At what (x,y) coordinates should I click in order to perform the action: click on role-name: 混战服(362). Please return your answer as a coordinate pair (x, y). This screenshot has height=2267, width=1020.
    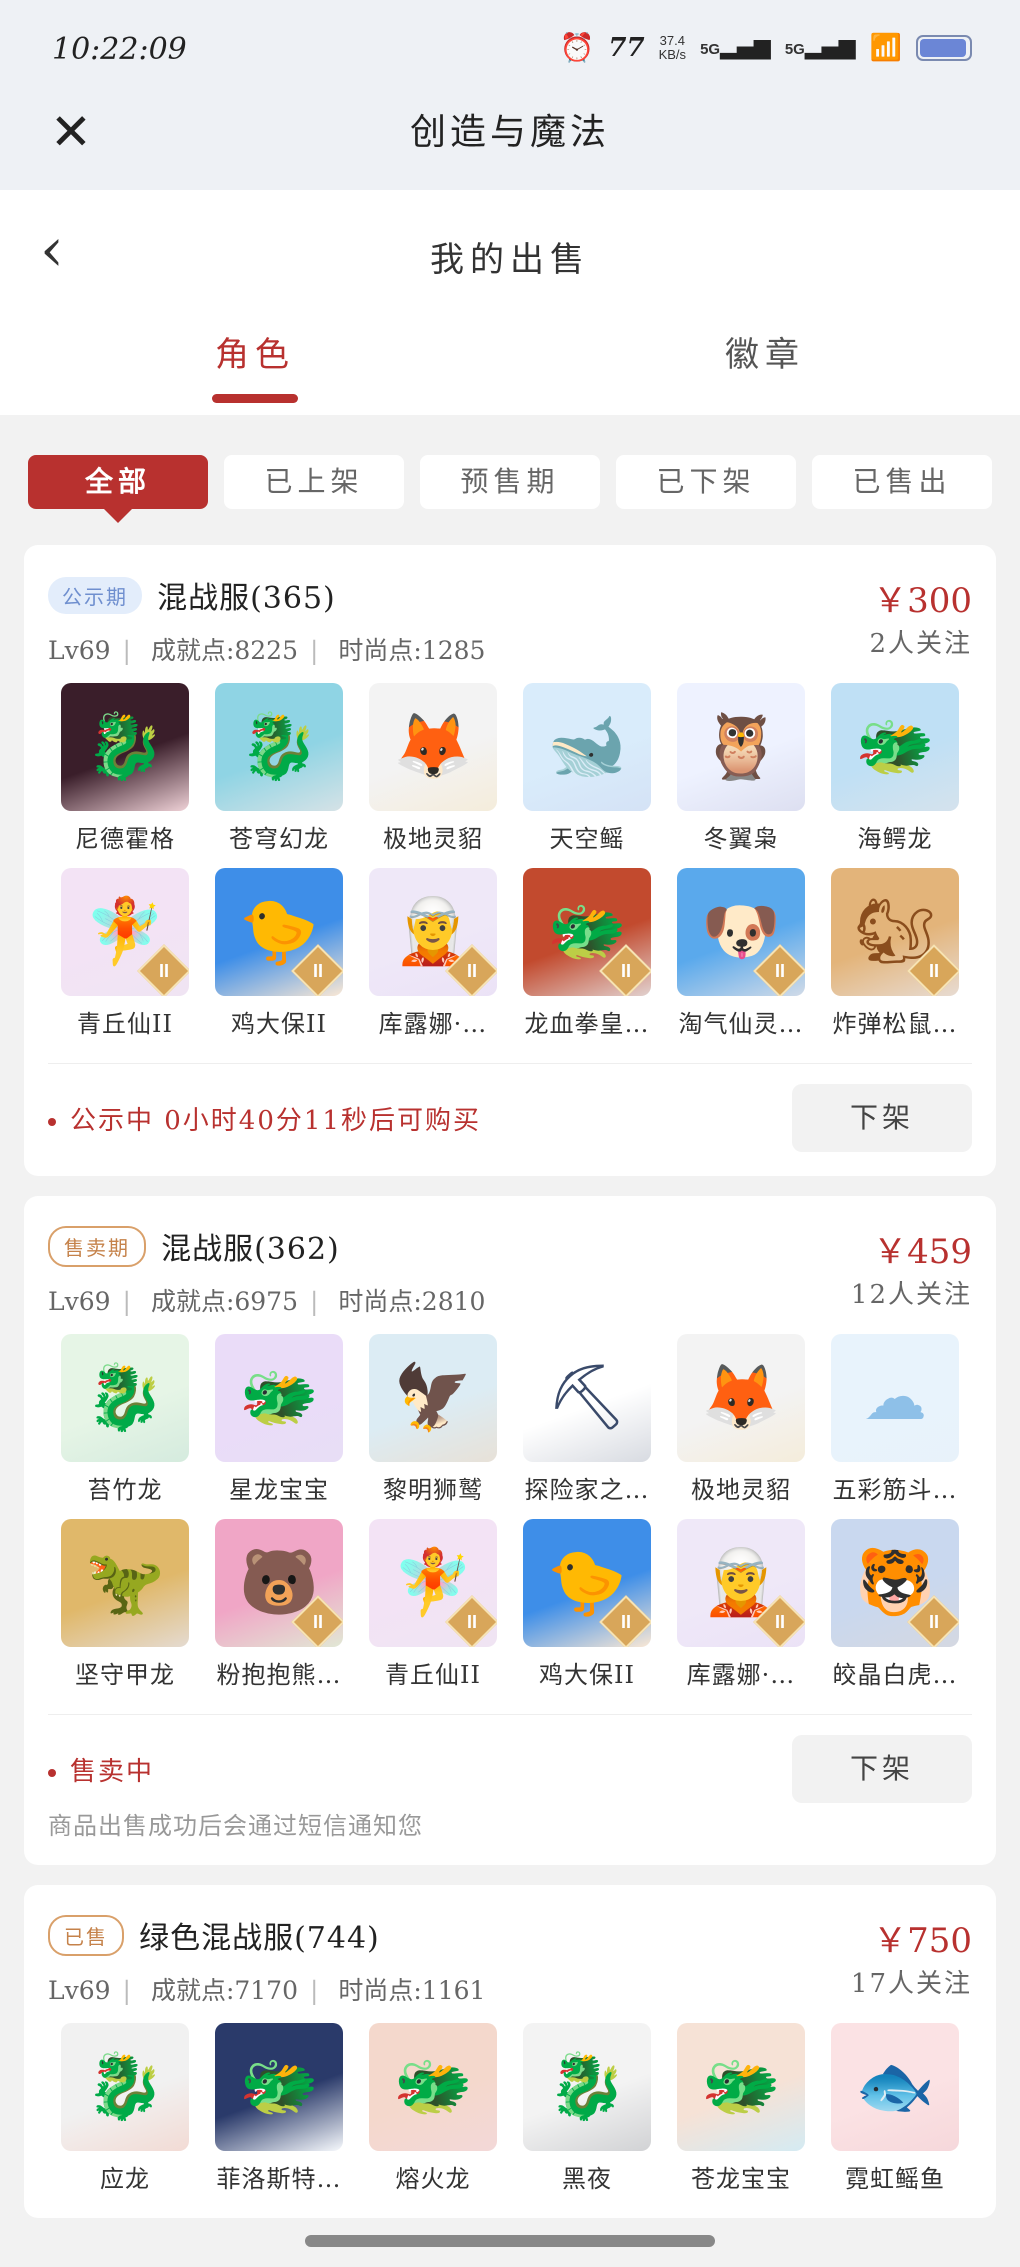
    Looking at the image, I should click on (250, 1249).